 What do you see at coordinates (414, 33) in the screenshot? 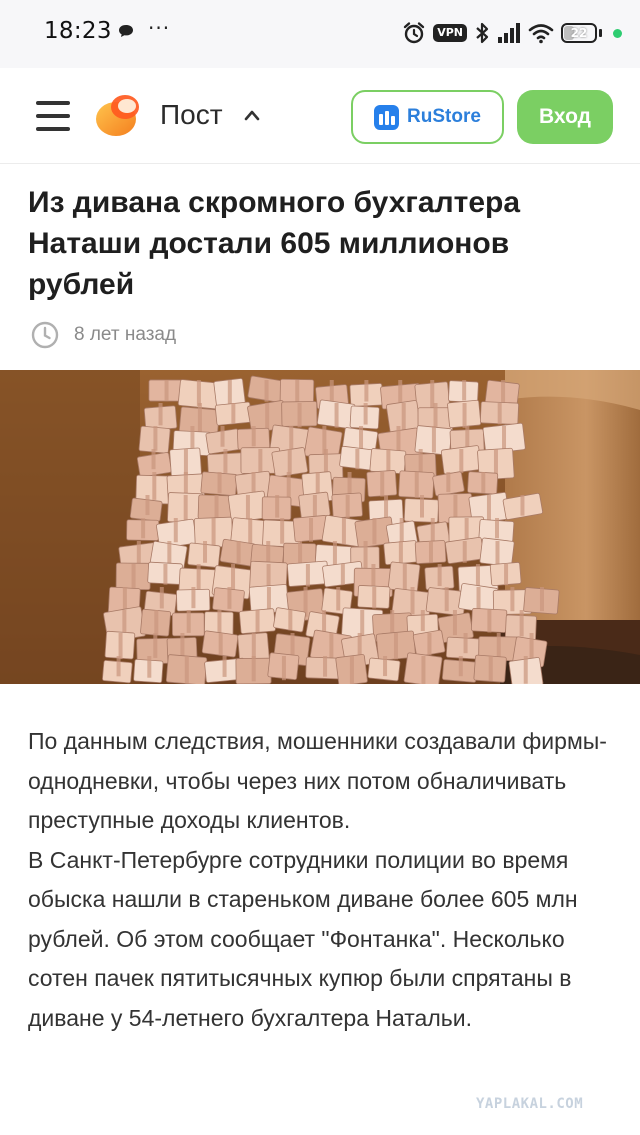
I see `alarm-icon` at bounding box center [414, 33].